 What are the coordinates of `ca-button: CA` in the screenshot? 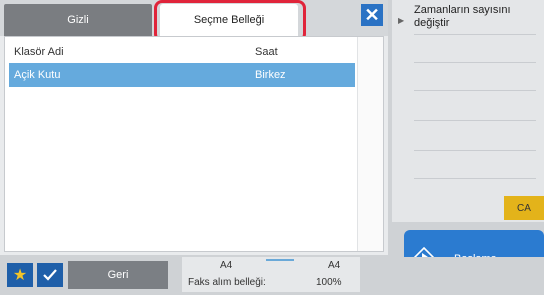 It's located at (524, 208).